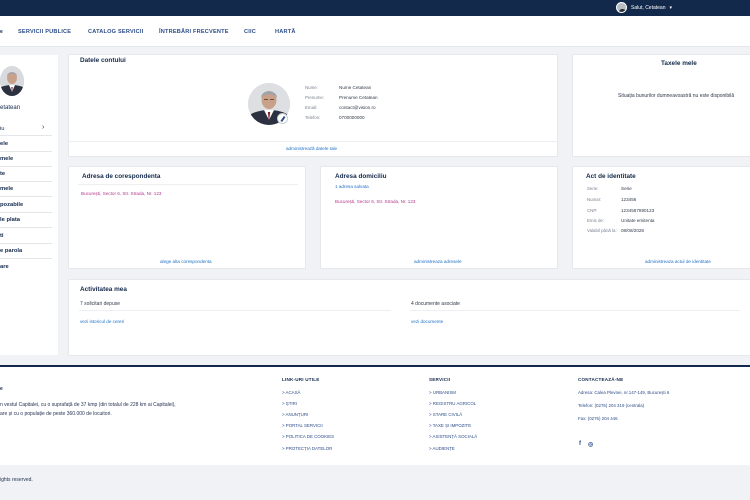  I want to click on contact-phone: Telefon: (0276) 204 319 (centrala), so click(611, 405).